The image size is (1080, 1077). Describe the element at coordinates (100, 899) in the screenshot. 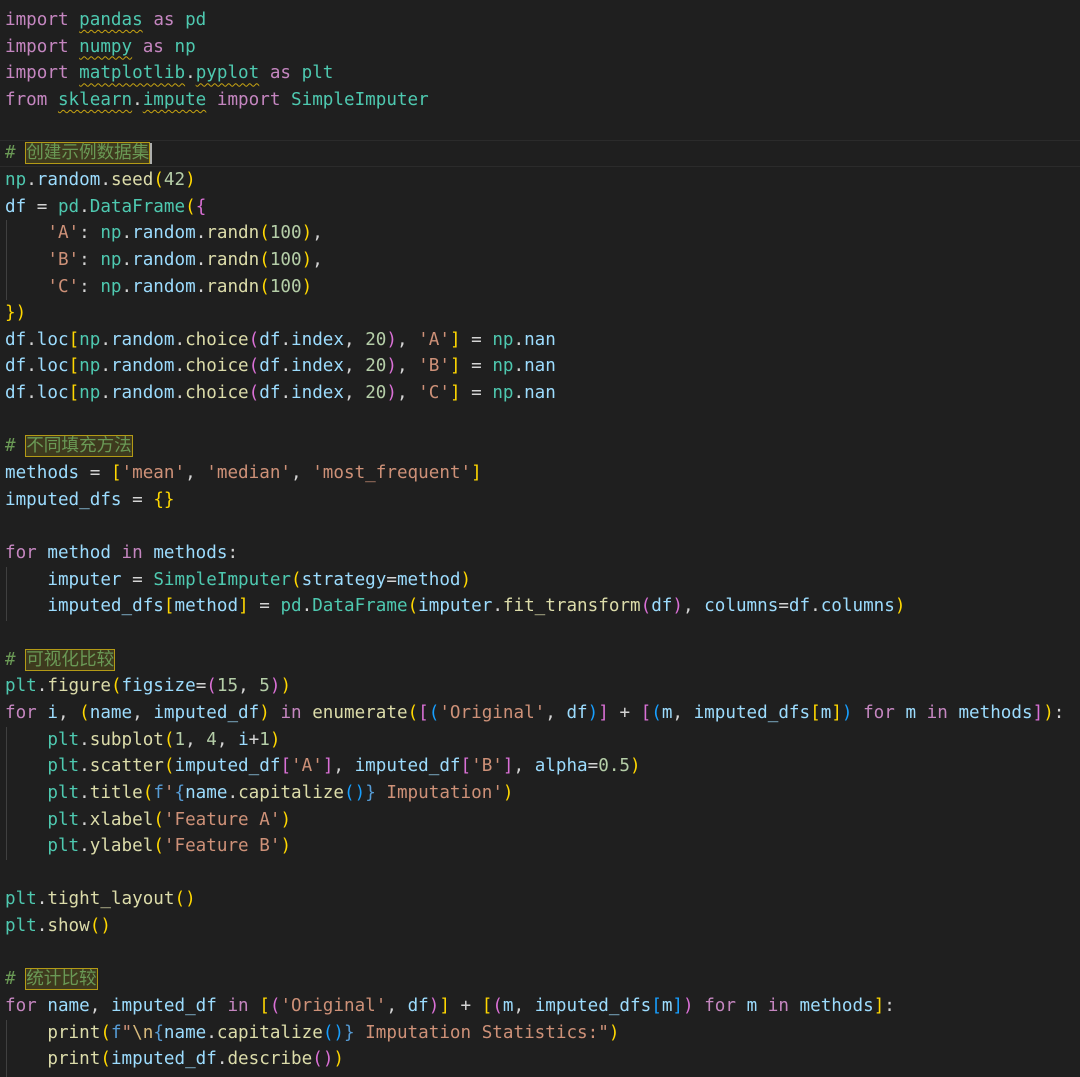

I see `code-line: plt.tight_layout()` at that location.